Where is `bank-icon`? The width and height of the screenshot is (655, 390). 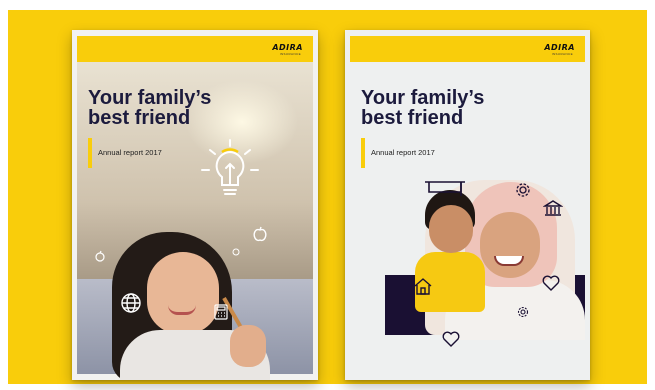
bank-icon is located at coordinates (553, 208).